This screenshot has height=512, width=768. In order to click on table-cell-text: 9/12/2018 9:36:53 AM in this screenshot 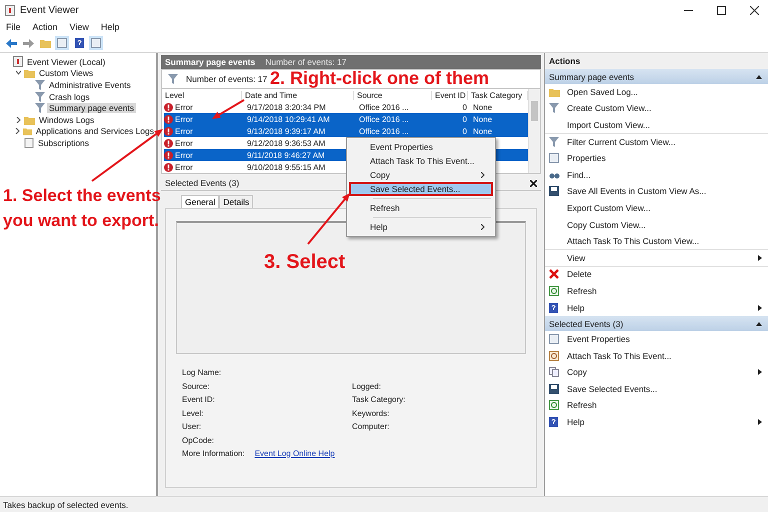, I will do `click(286, 143)`.